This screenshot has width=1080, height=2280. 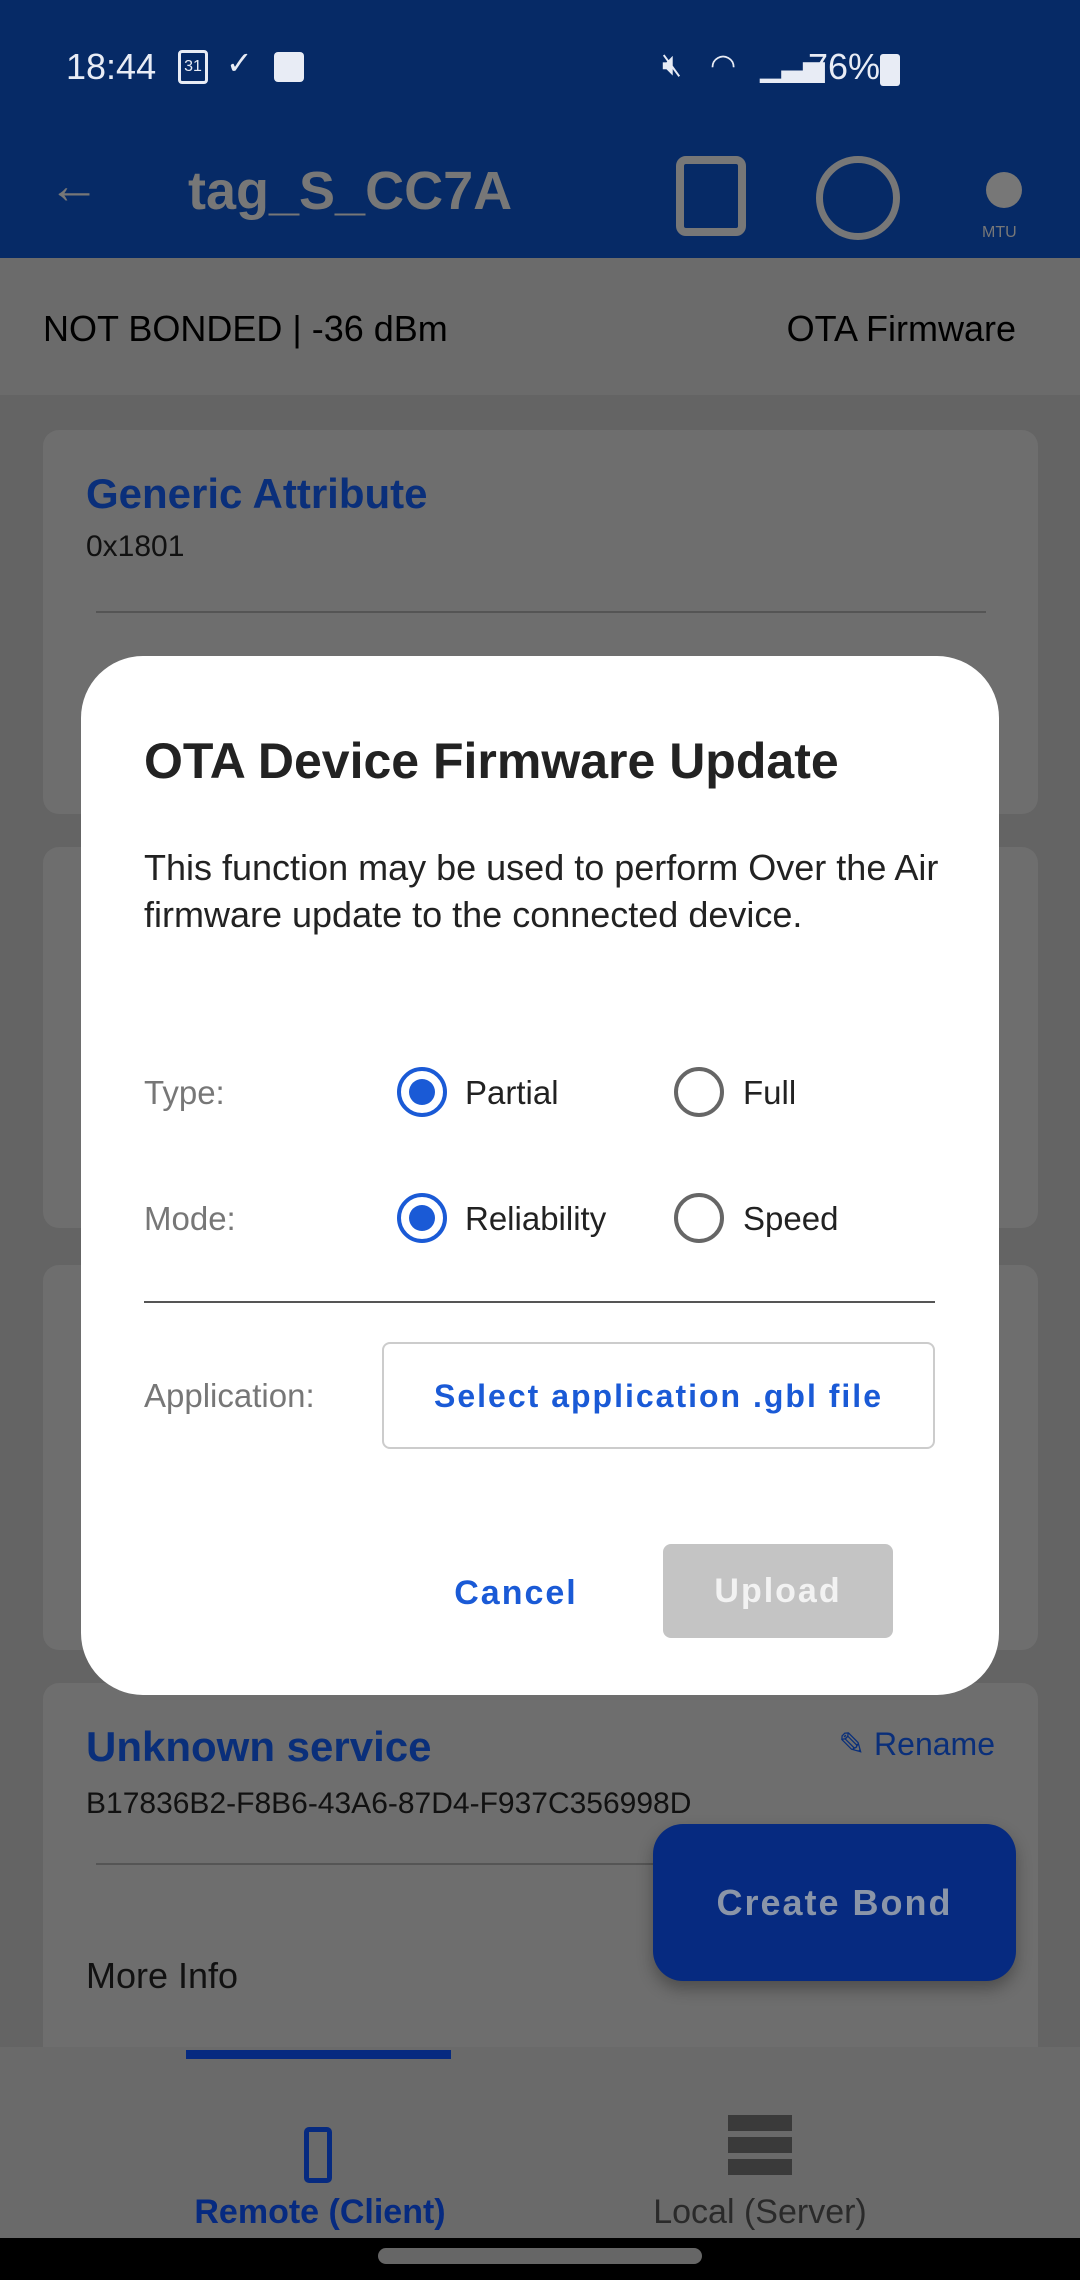 What do you see at coordinates (536, 1218) in the screenshot?
I see `option-label: Reliability` at bounding box center [536, 1218].